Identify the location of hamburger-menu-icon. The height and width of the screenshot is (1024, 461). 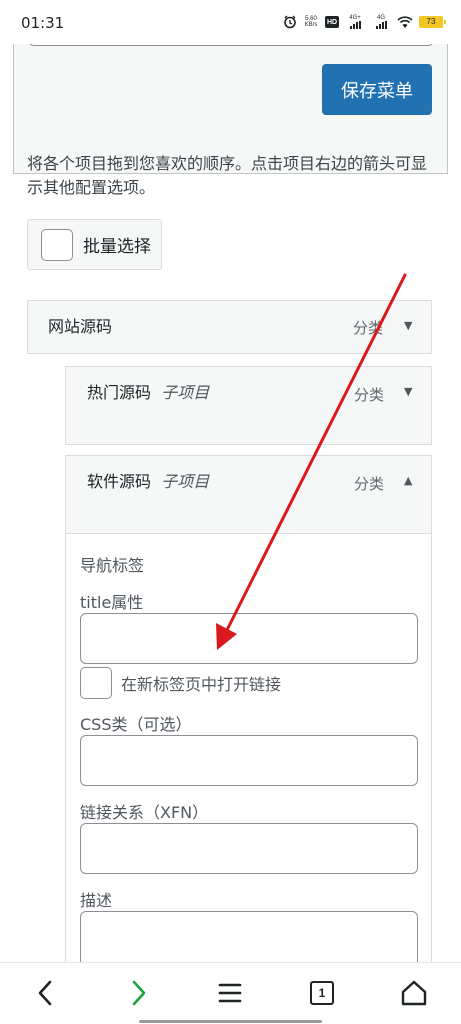
(230, 993).